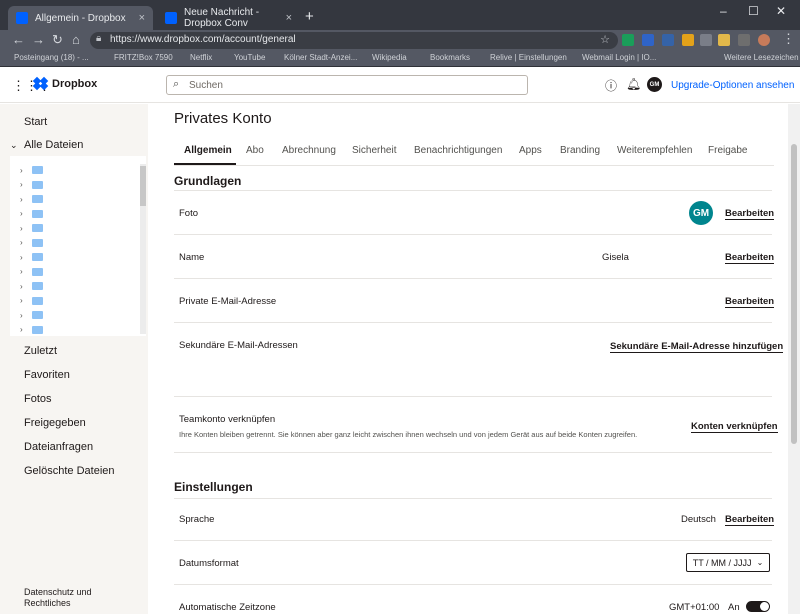 This screenshot has height=614, width=800. Describe the element at coordinates (734, 427) in the screenshot. I see `link-accounts-button: Konten verknüpfen` at that location.